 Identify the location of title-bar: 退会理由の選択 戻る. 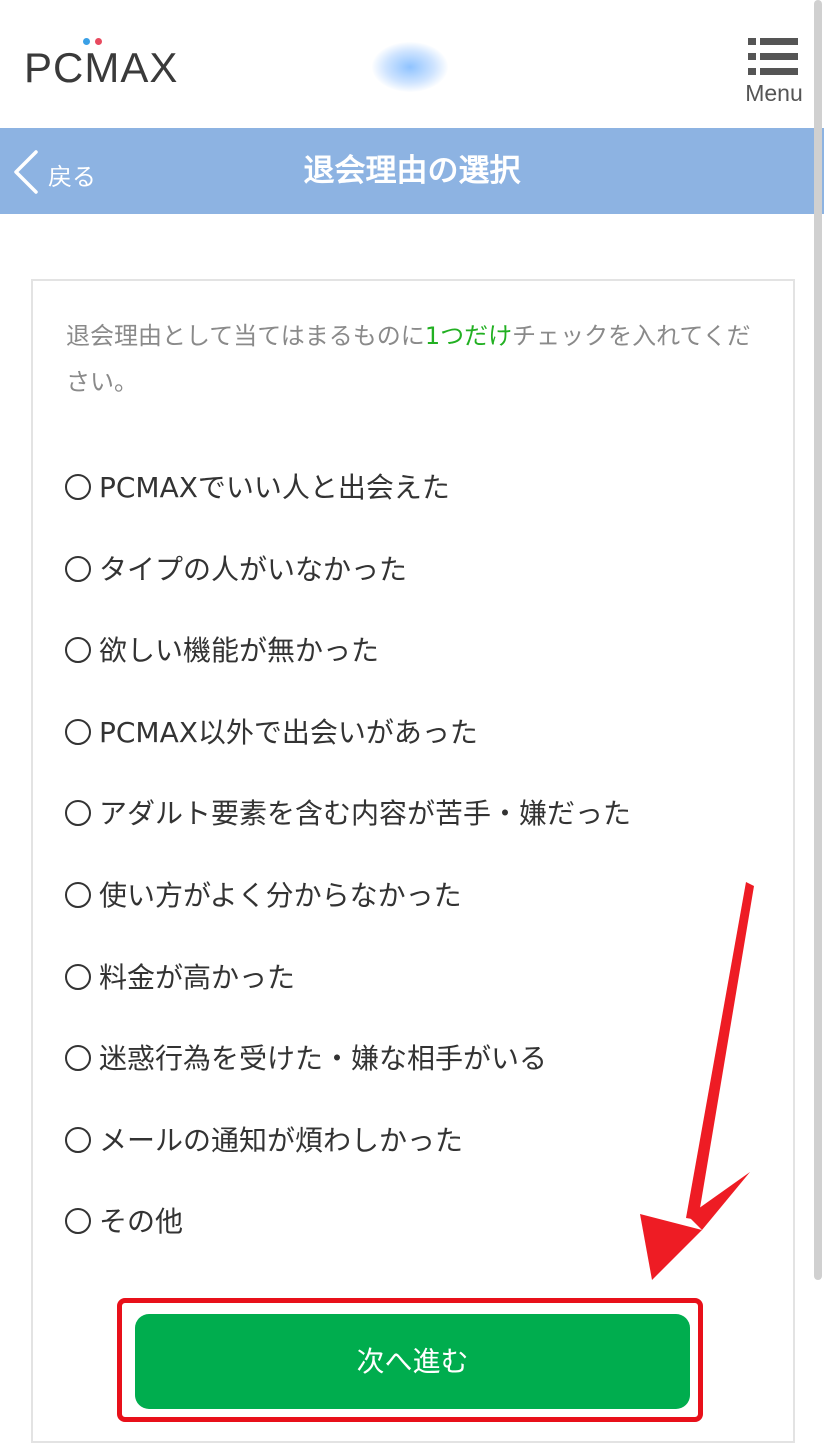
(412, 171).